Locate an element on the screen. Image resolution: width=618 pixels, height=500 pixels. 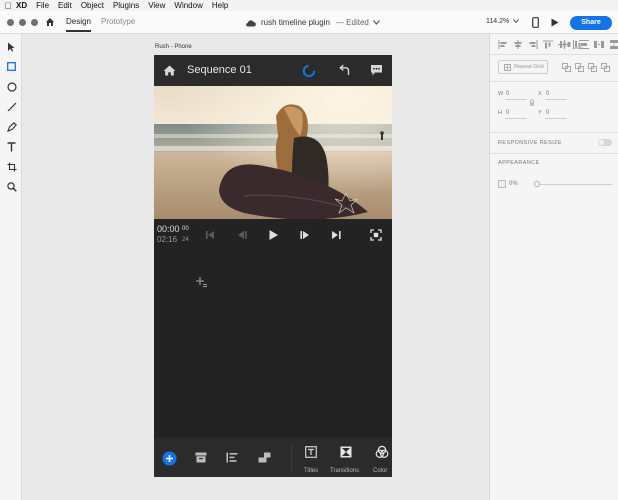
play-icon is located at coordinates (273, 235).